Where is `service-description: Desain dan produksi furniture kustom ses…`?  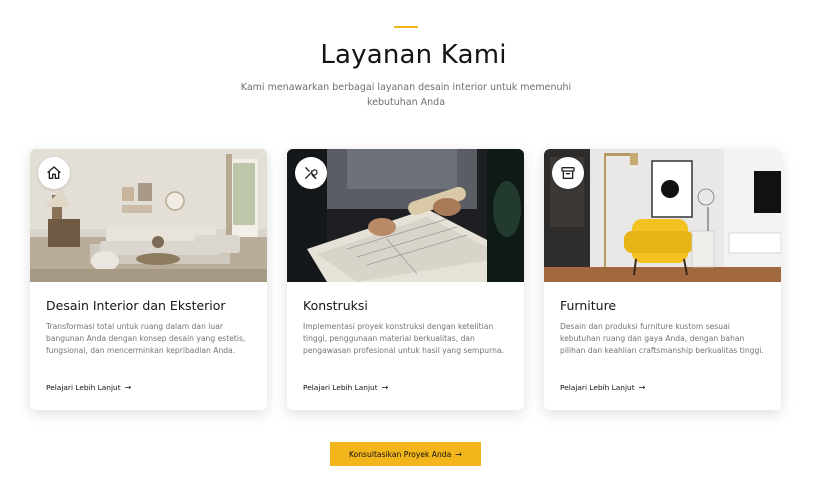 service-description: Desain dan produksi furniture kustom ses… is located at coordinates (662, 339).